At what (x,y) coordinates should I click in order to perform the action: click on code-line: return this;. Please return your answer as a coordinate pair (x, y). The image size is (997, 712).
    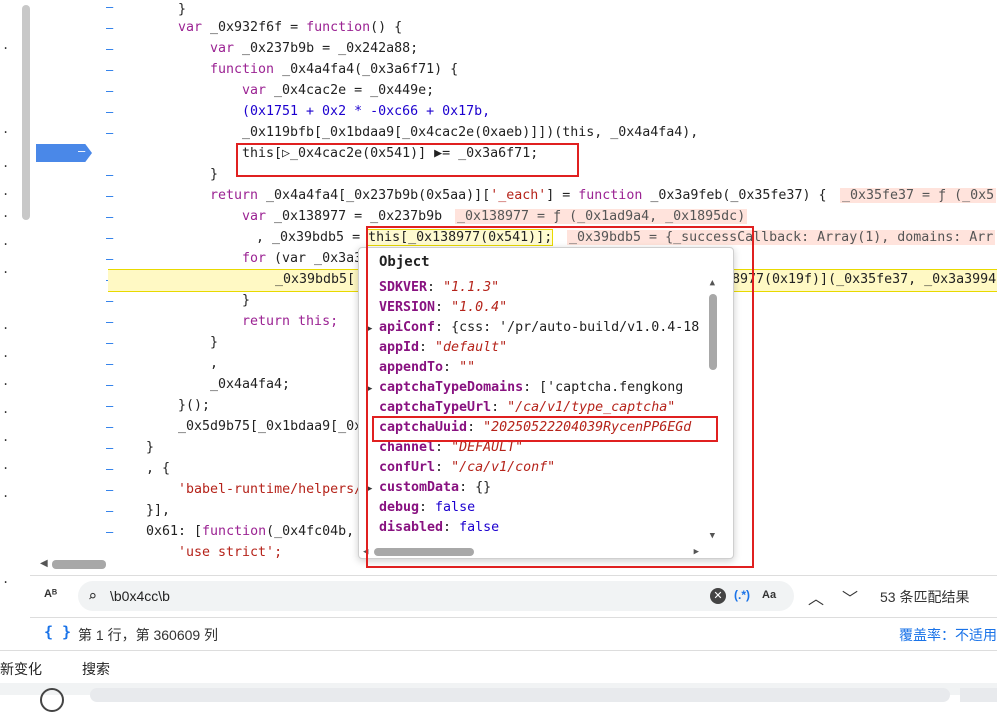
    Looking at the image, I should click on (290, 321).